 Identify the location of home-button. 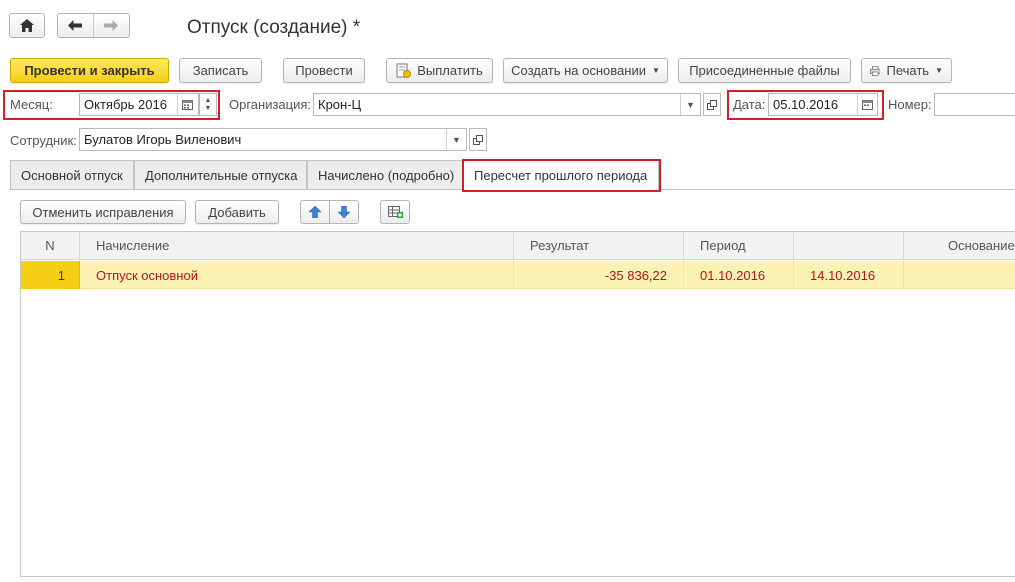
(27, 25).